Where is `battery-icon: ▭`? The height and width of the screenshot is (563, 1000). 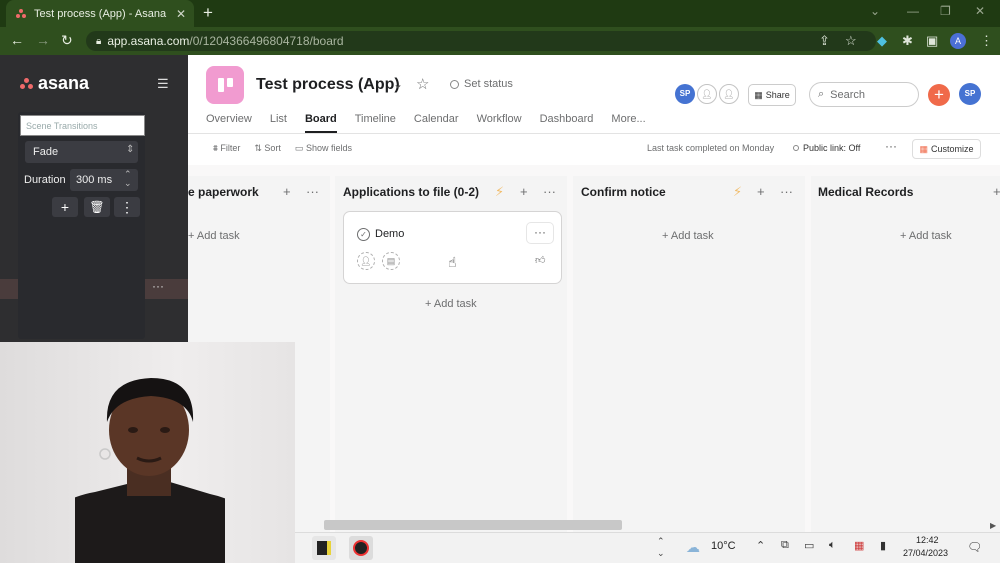
battery-icon: ▭ is located at coordinates (809, 545).